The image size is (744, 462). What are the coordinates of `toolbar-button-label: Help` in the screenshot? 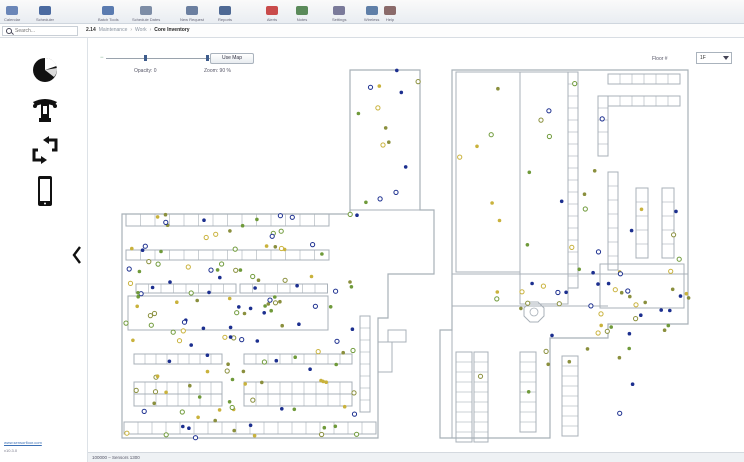 It's located at (390, 19).